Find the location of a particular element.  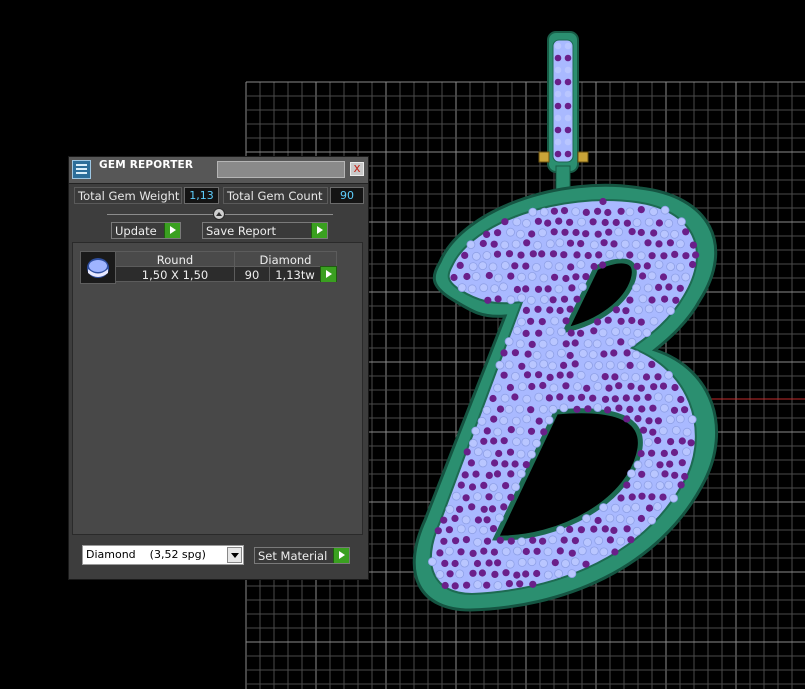

round-gem-icon is located at coordinates (98, 267).